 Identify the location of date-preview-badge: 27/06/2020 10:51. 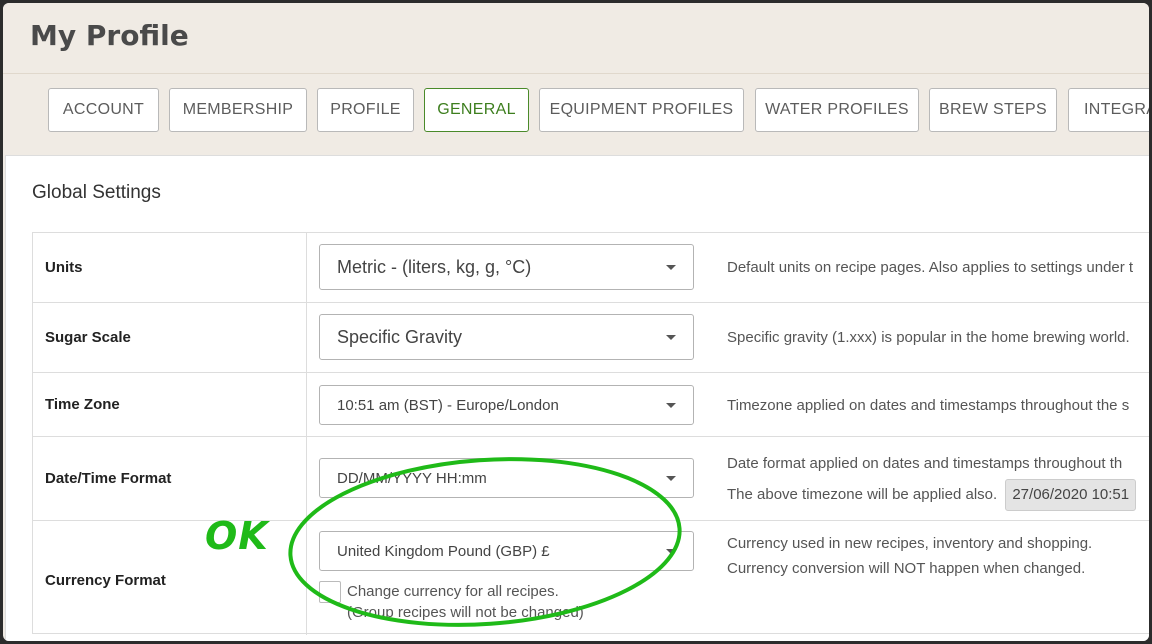
(1071, 495).